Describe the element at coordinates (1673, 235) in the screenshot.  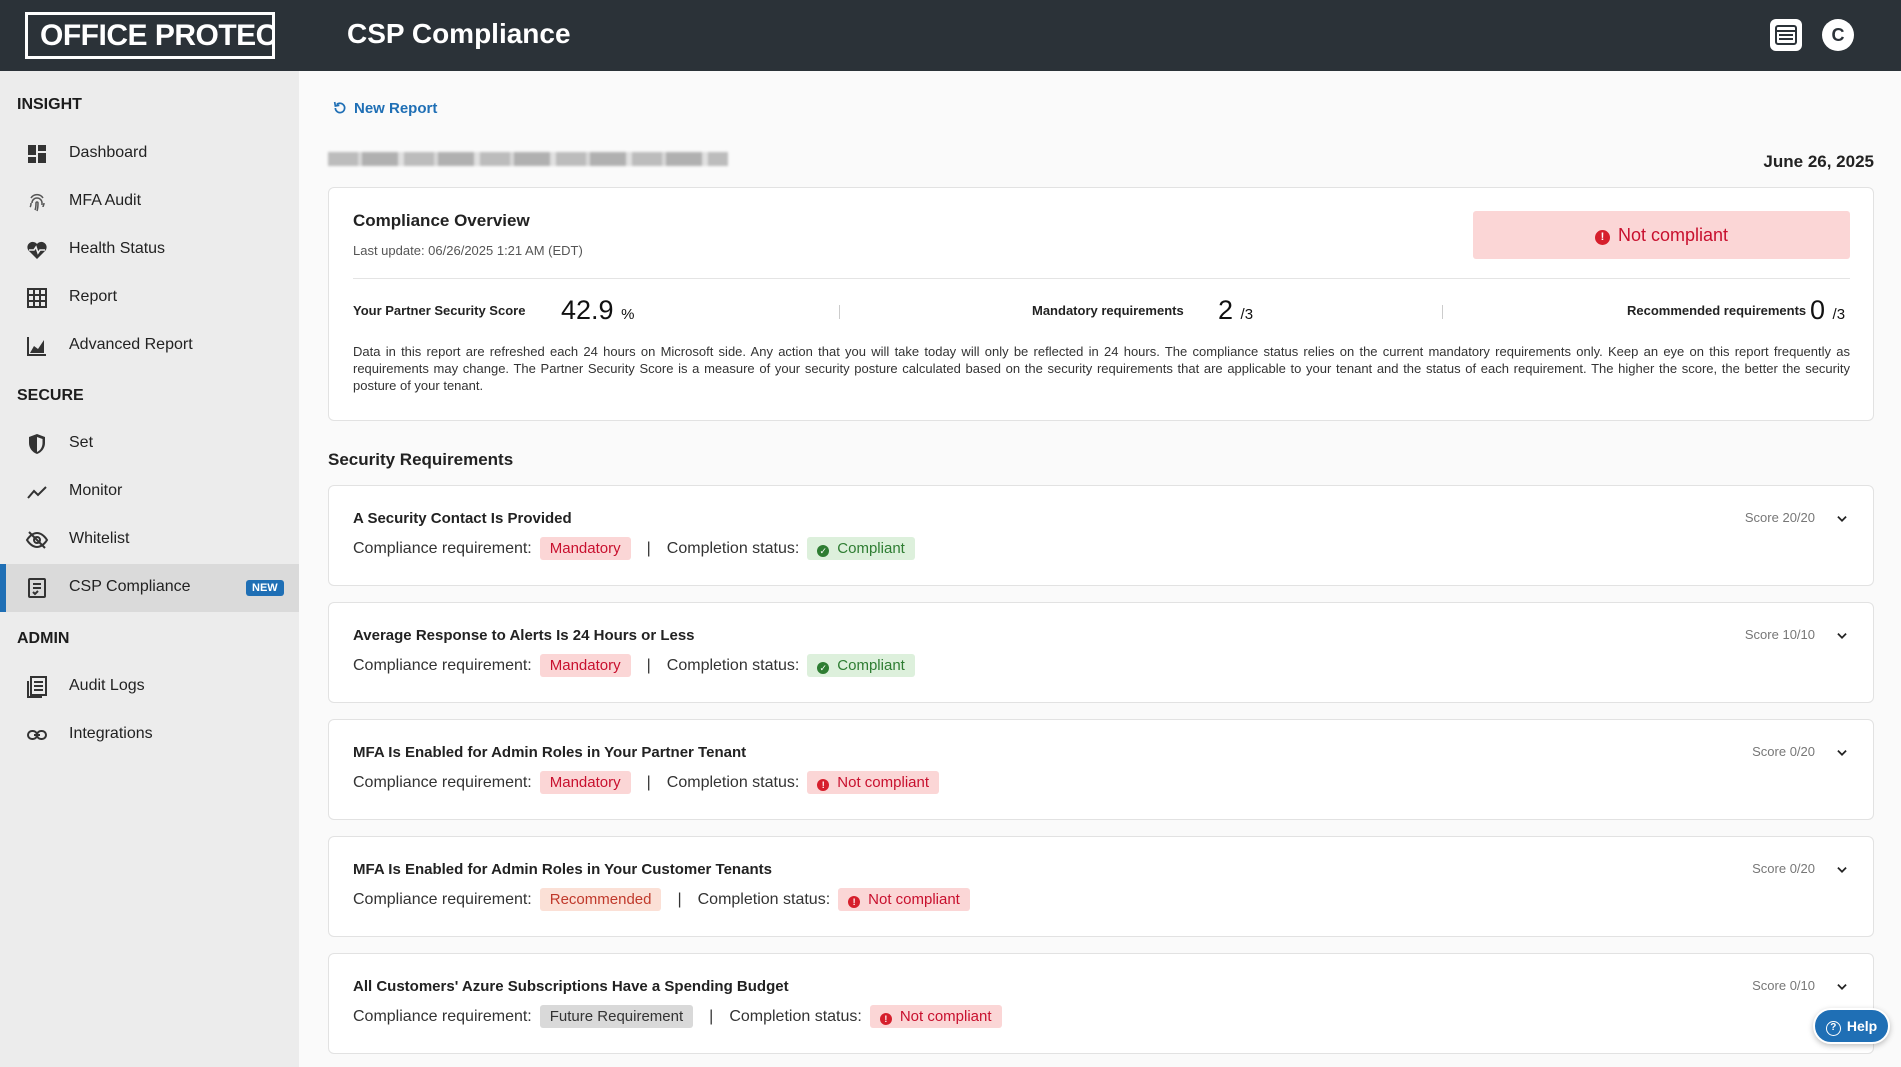
I see `overall-status-label: Not compliant` at that location.